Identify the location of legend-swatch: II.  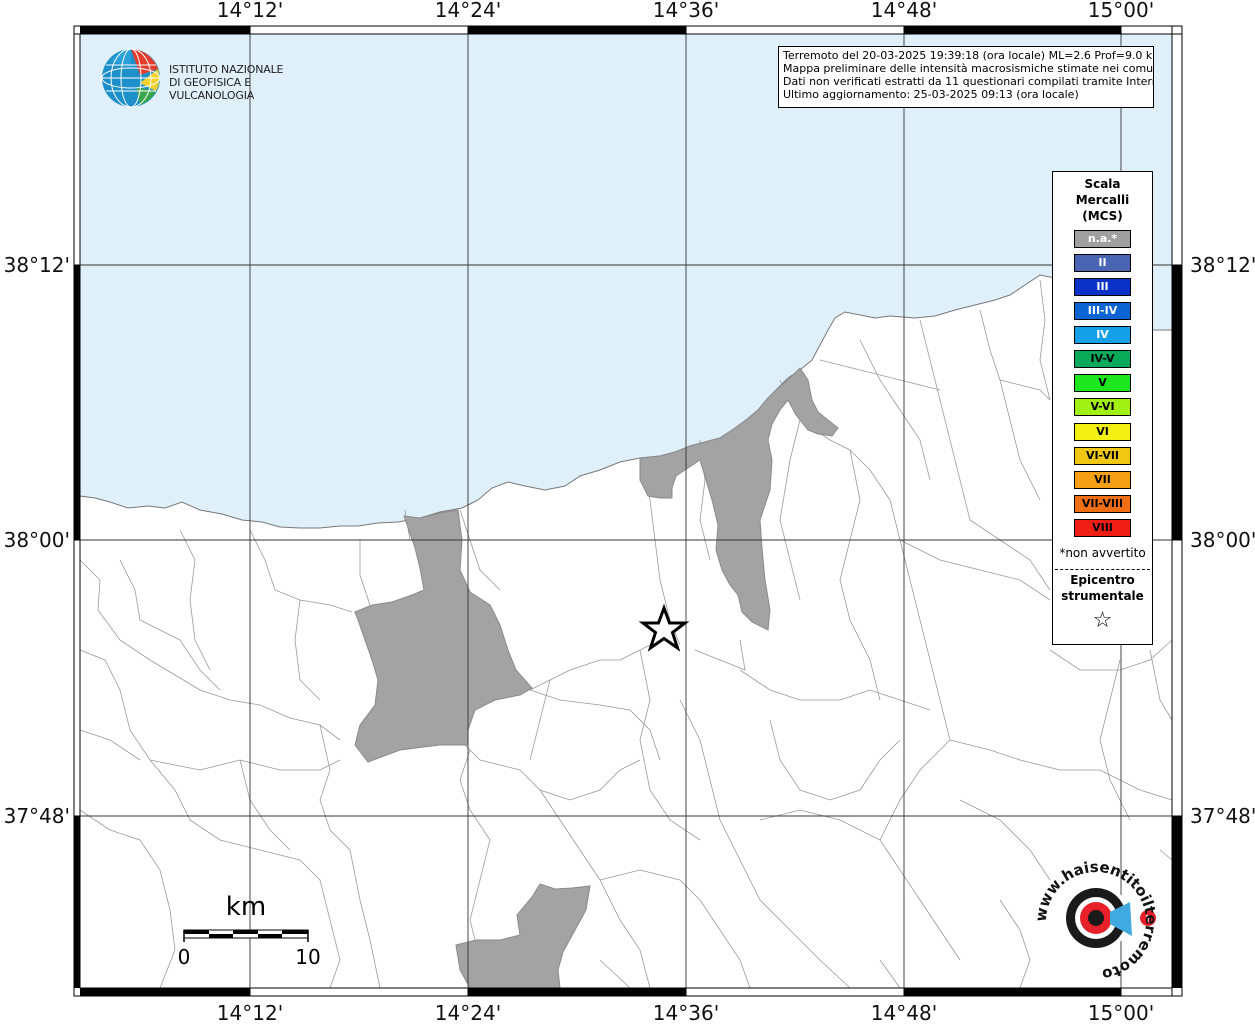
(1102, 263).